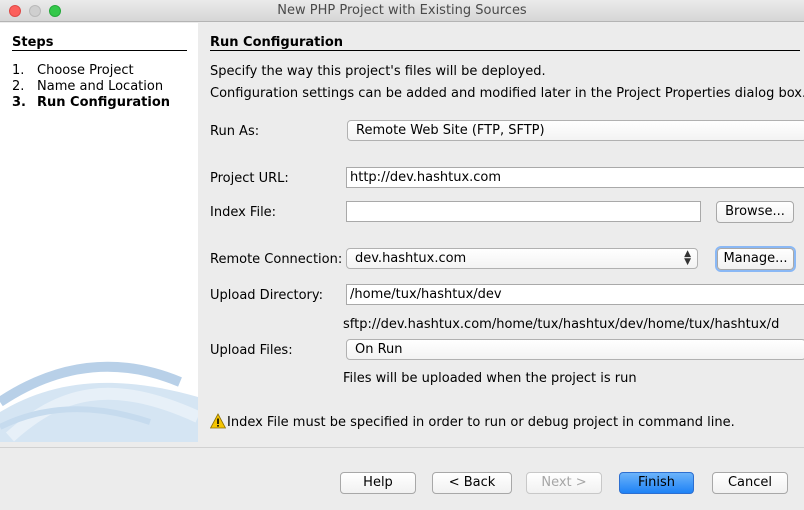  What do you see at coordinates (85, 70) in the screenshot?
I see `step-label: Choose Project` at bounding box center [85, 70].